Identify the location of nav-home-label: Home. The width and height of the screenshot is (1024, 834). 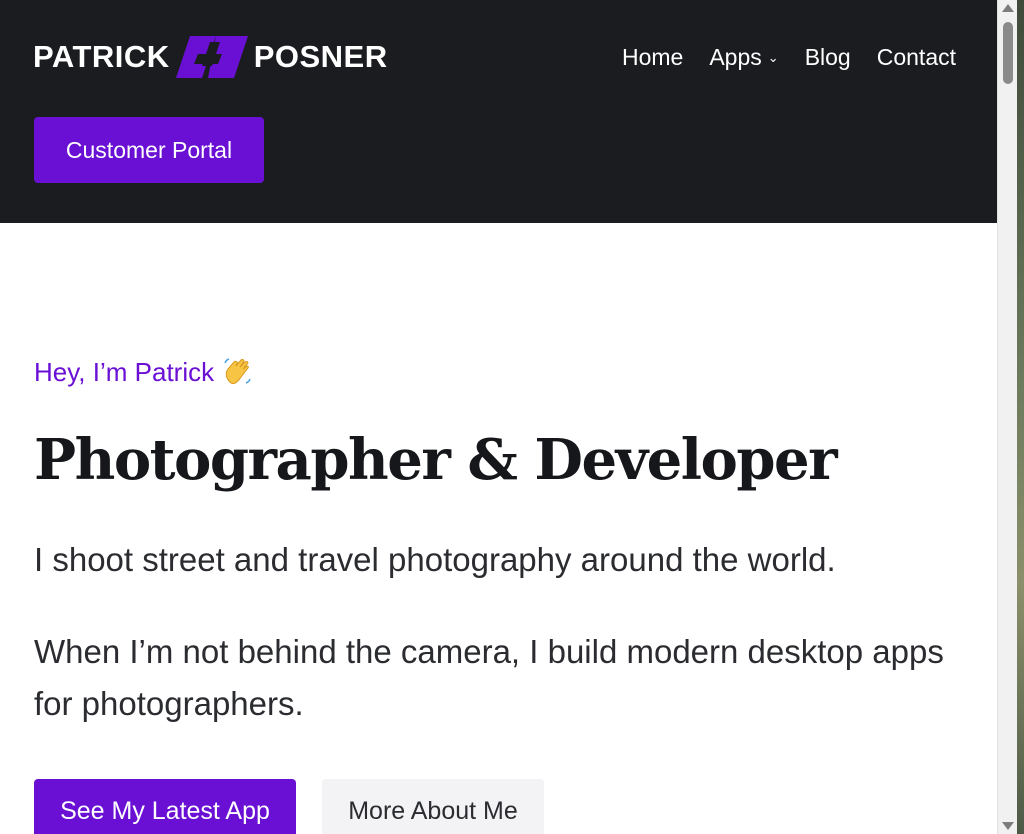
(652, 56).